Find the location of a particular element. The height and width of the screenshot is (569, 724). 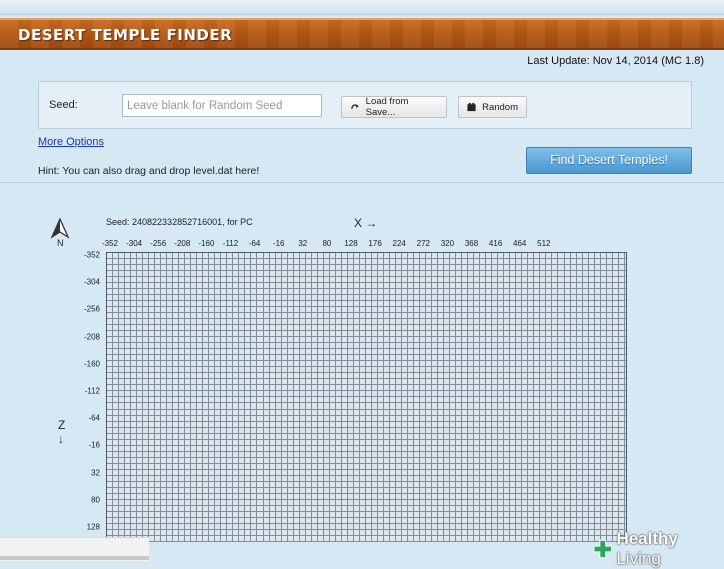

random-button: Random is located at coordinates (492, 107).